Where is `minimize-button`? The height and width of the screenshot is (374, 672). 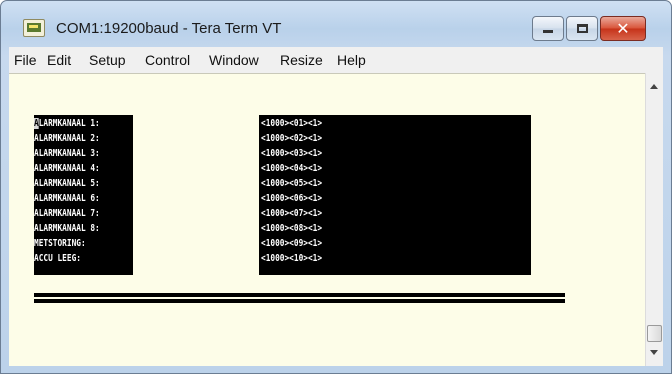
minimize-button is located at coordinates (548, 28).